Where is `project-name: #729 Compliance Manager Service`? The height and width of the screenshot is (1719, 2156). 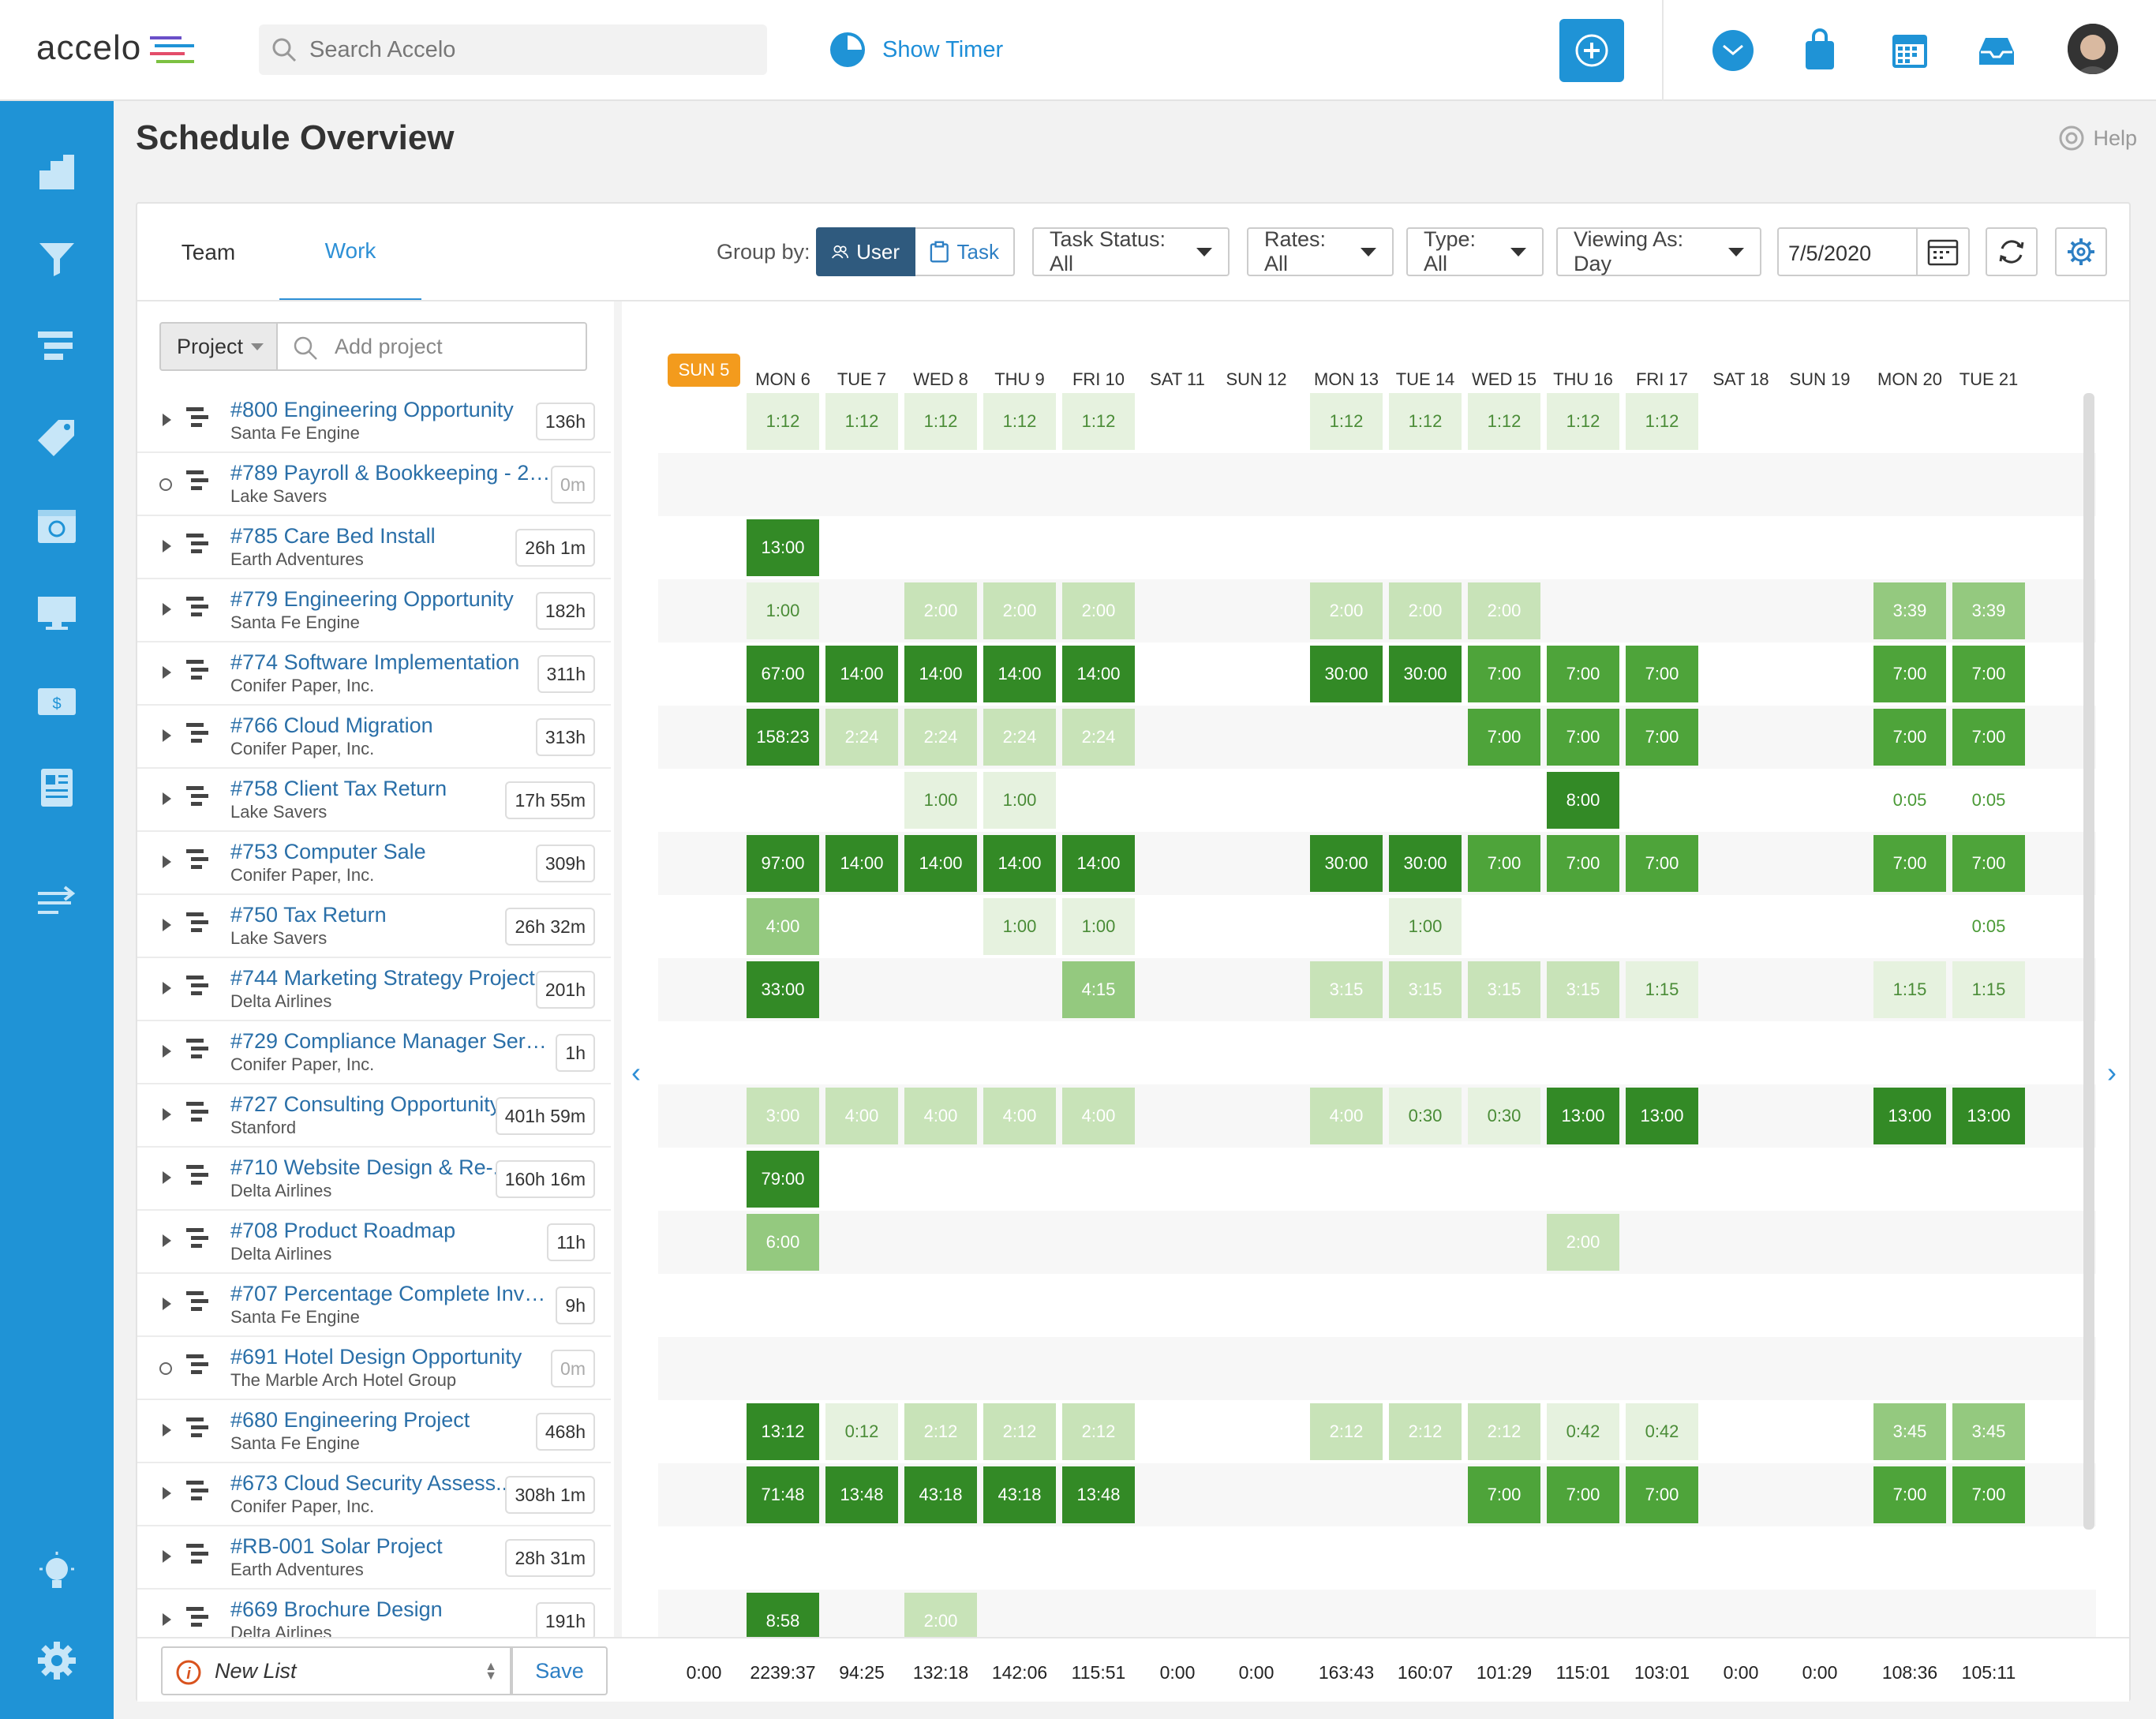 project-name: #729 Compliance Manager Service is located at coordinates (393, 1041).